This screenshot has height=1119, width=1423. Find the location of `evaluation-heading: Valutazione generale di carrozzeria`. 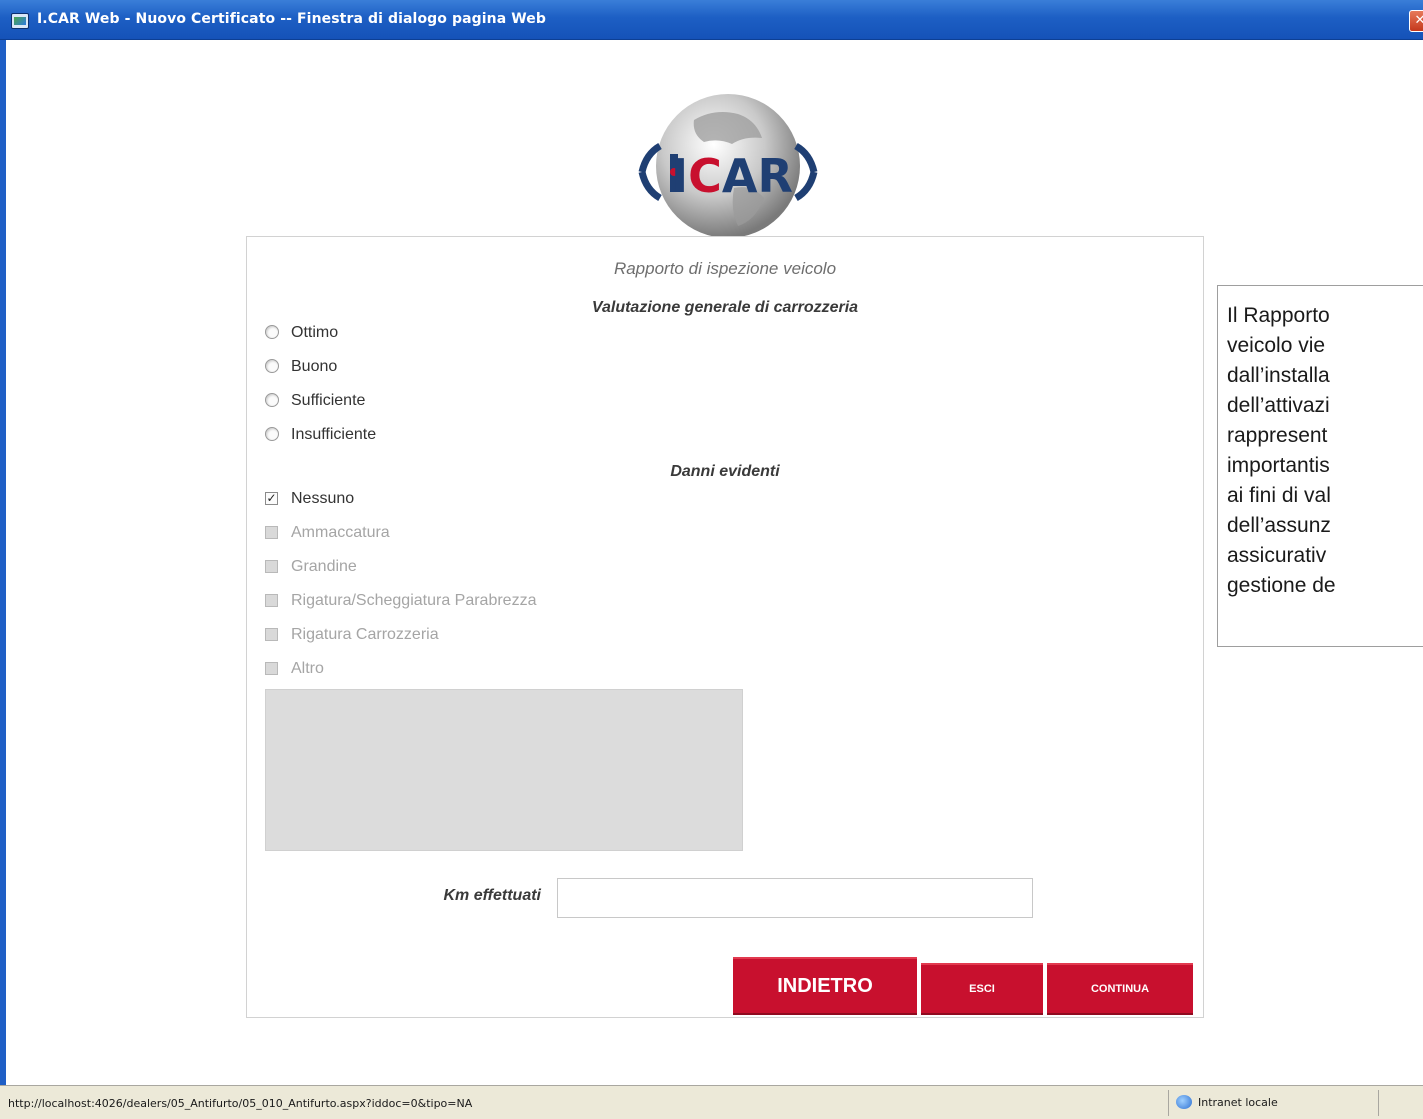

evaluation-heading: Valutazione generale di carrozzeria is located at coordinates (725, 307).